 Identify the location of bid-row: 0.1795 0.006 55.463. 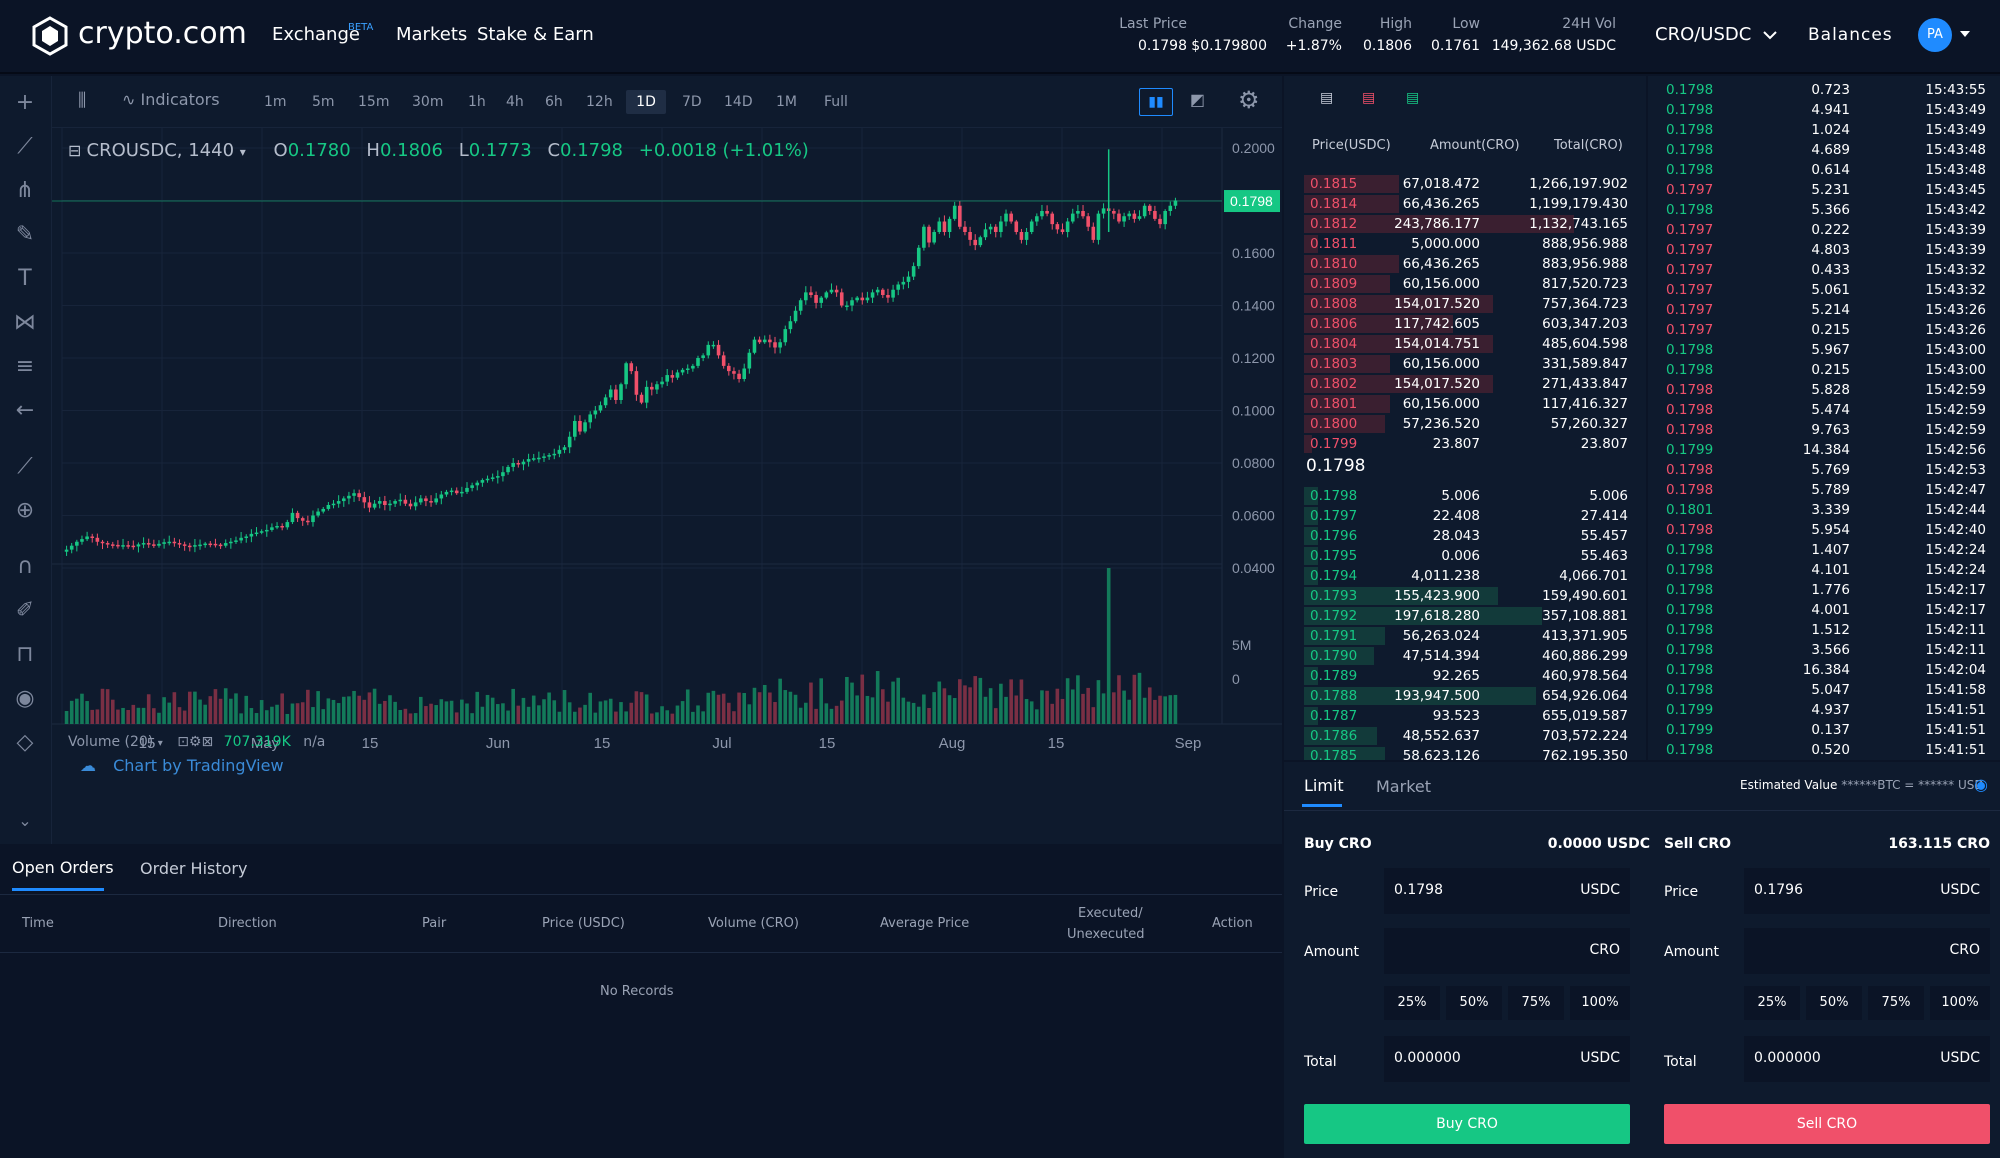
(1465, 556).